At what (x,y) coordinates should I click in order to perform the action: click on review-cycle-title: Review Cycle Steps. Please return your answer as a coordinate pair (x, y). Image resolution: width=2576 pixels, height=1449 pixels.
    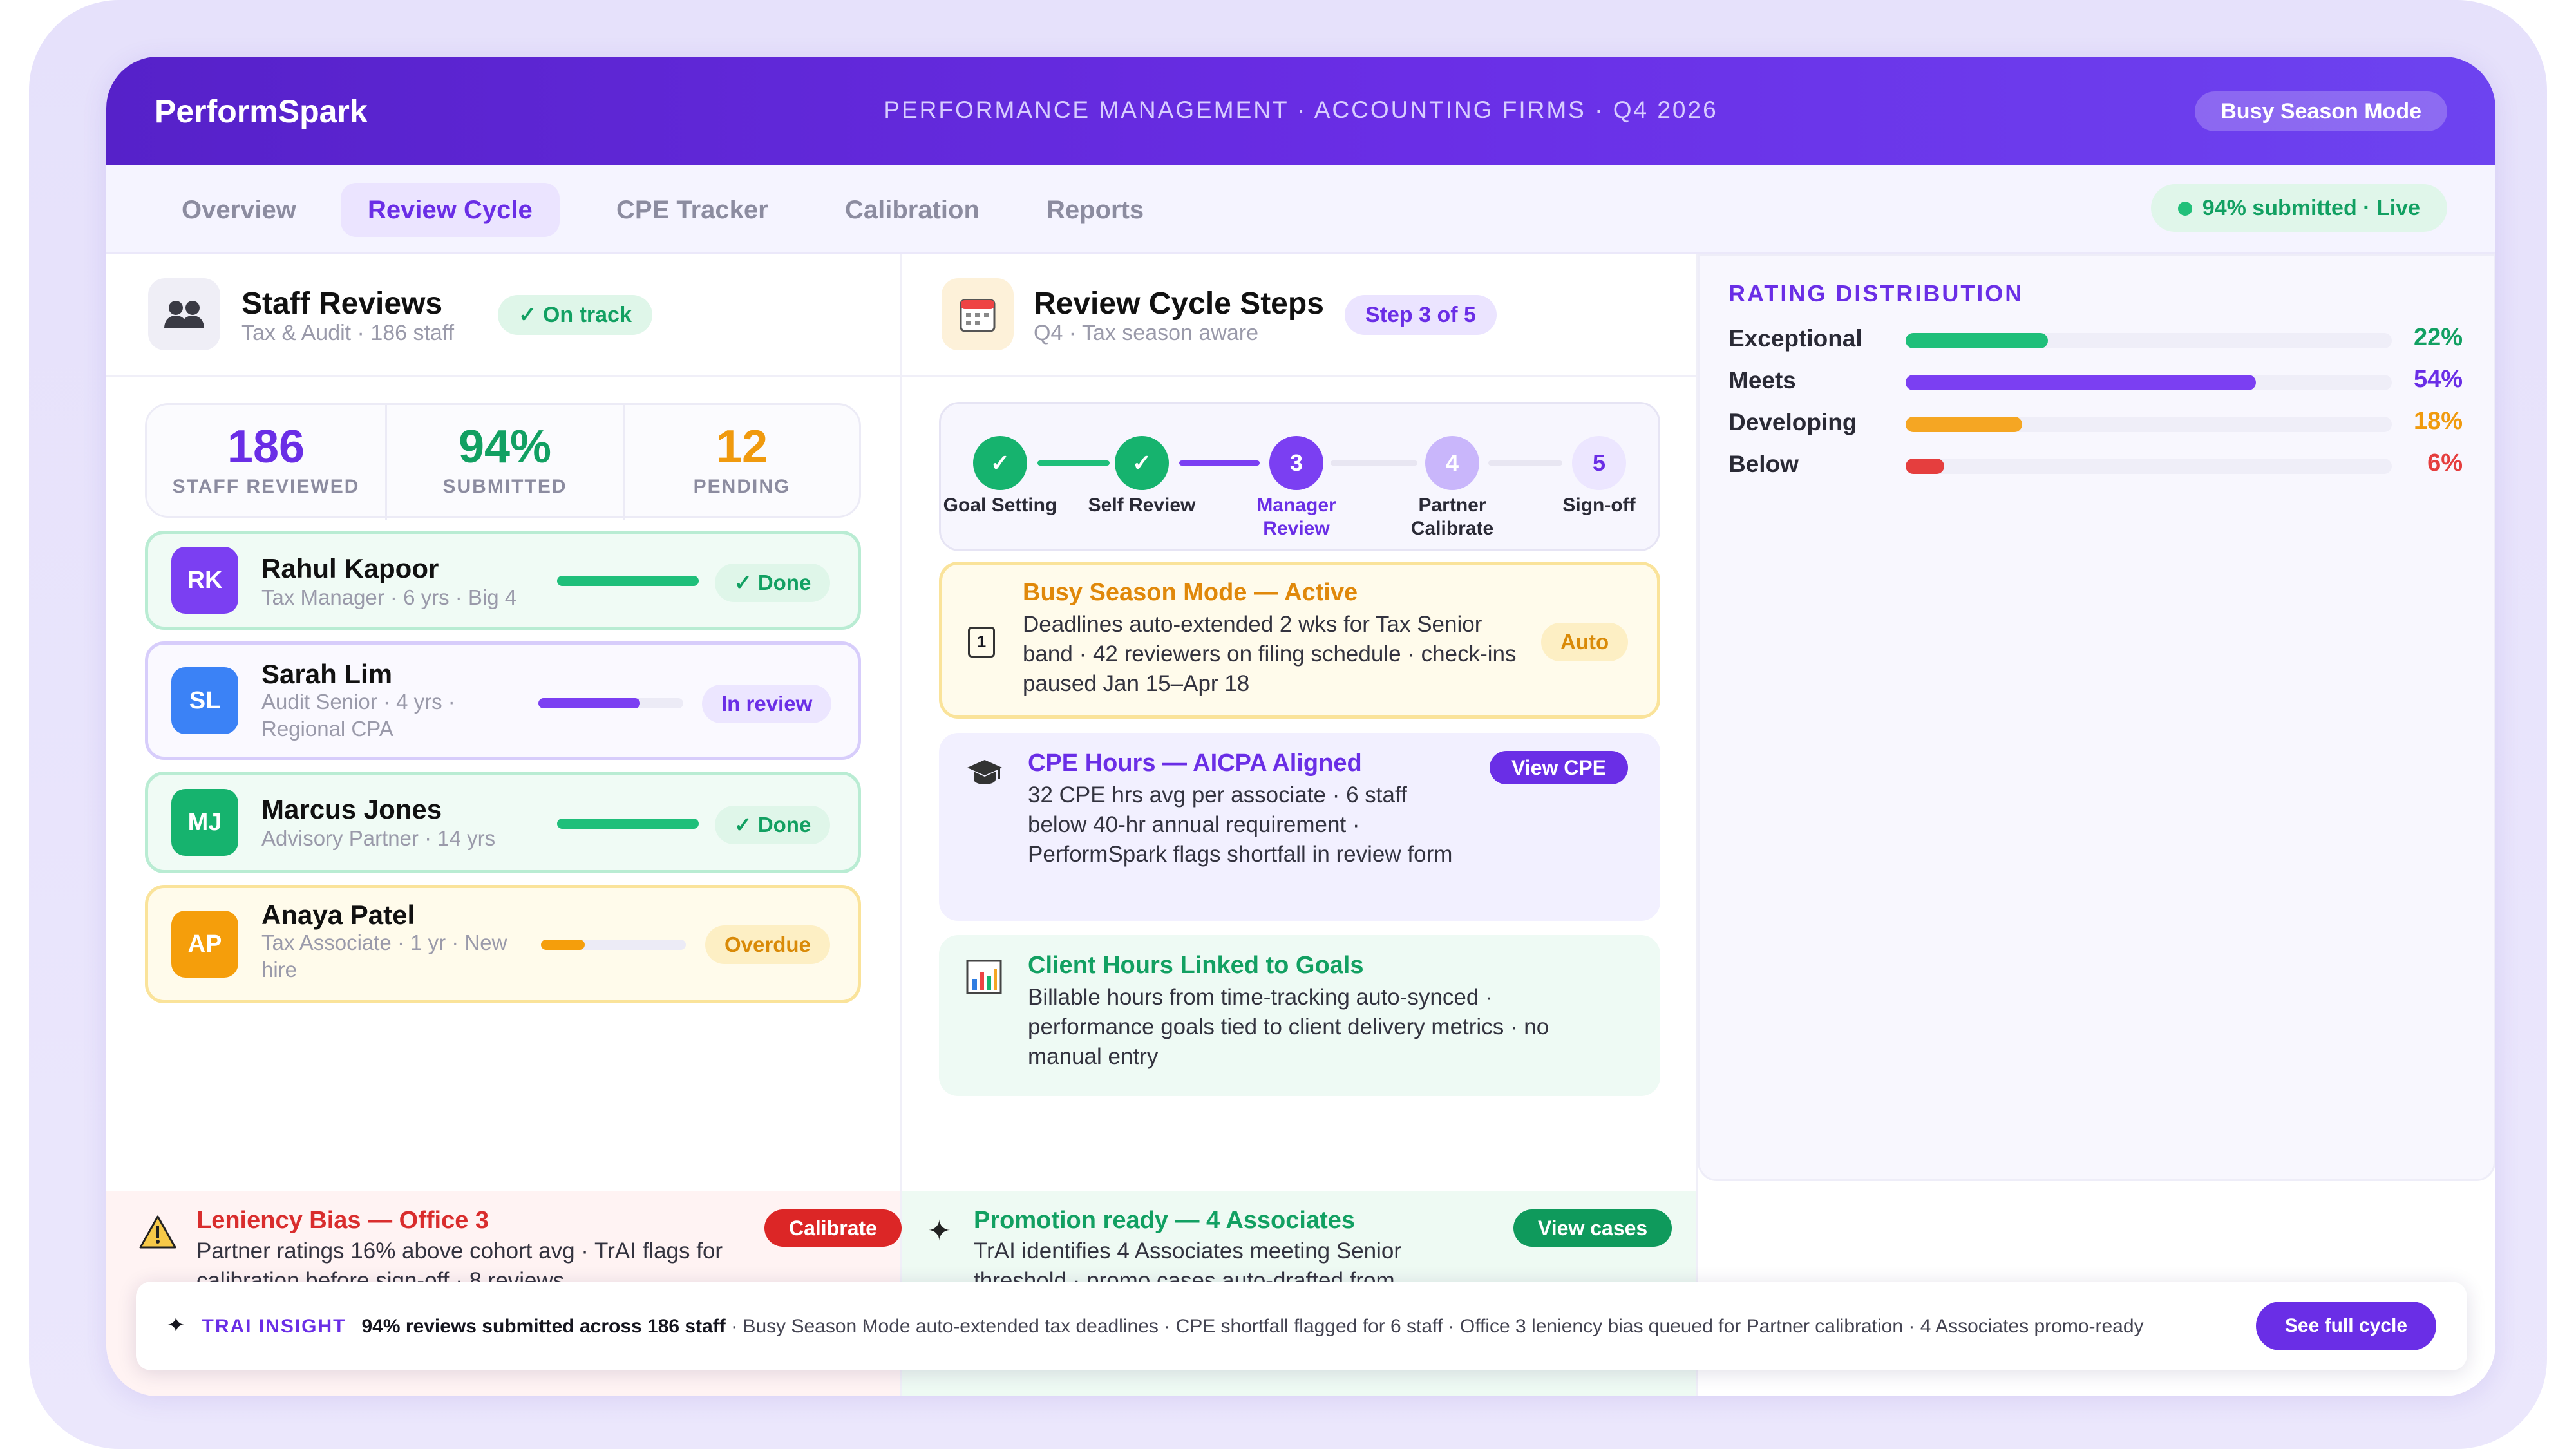
    Looking at the image, I should click on (1179, 304).